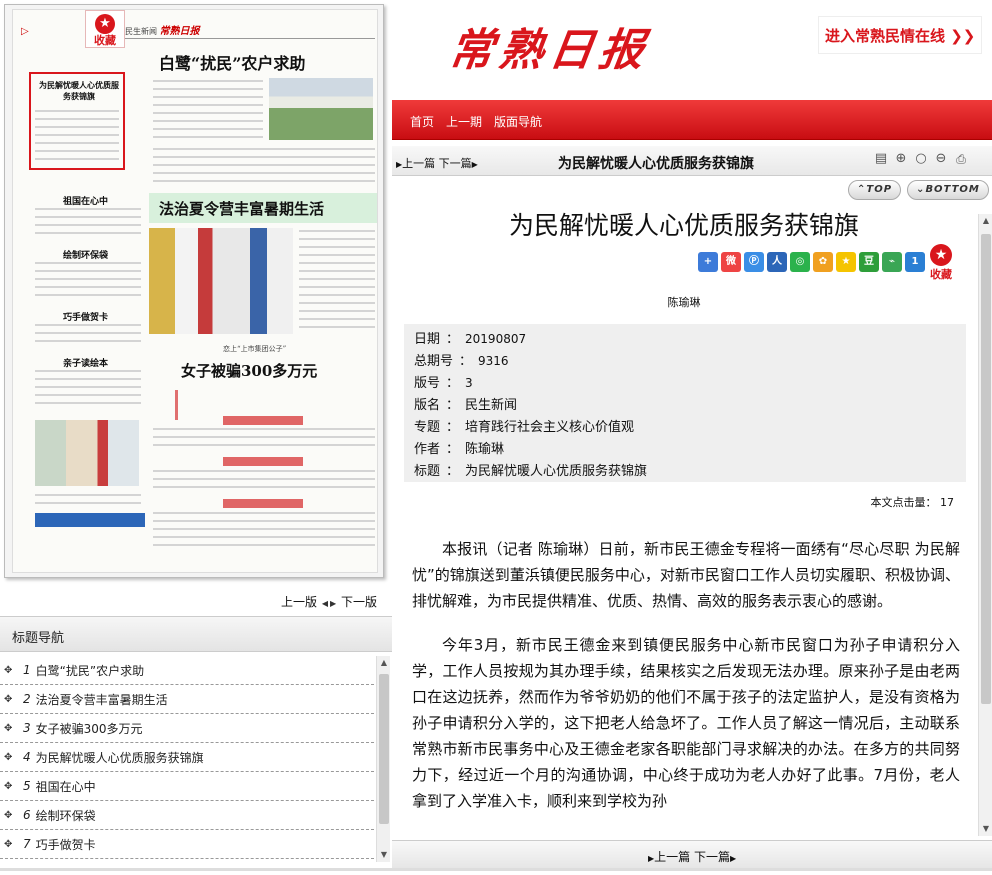 The width and height of the screenshot is (992, 875). I want to click on nav-item-title: 为民解忧暖人心优质服务获锦旗, so click(120, 757).